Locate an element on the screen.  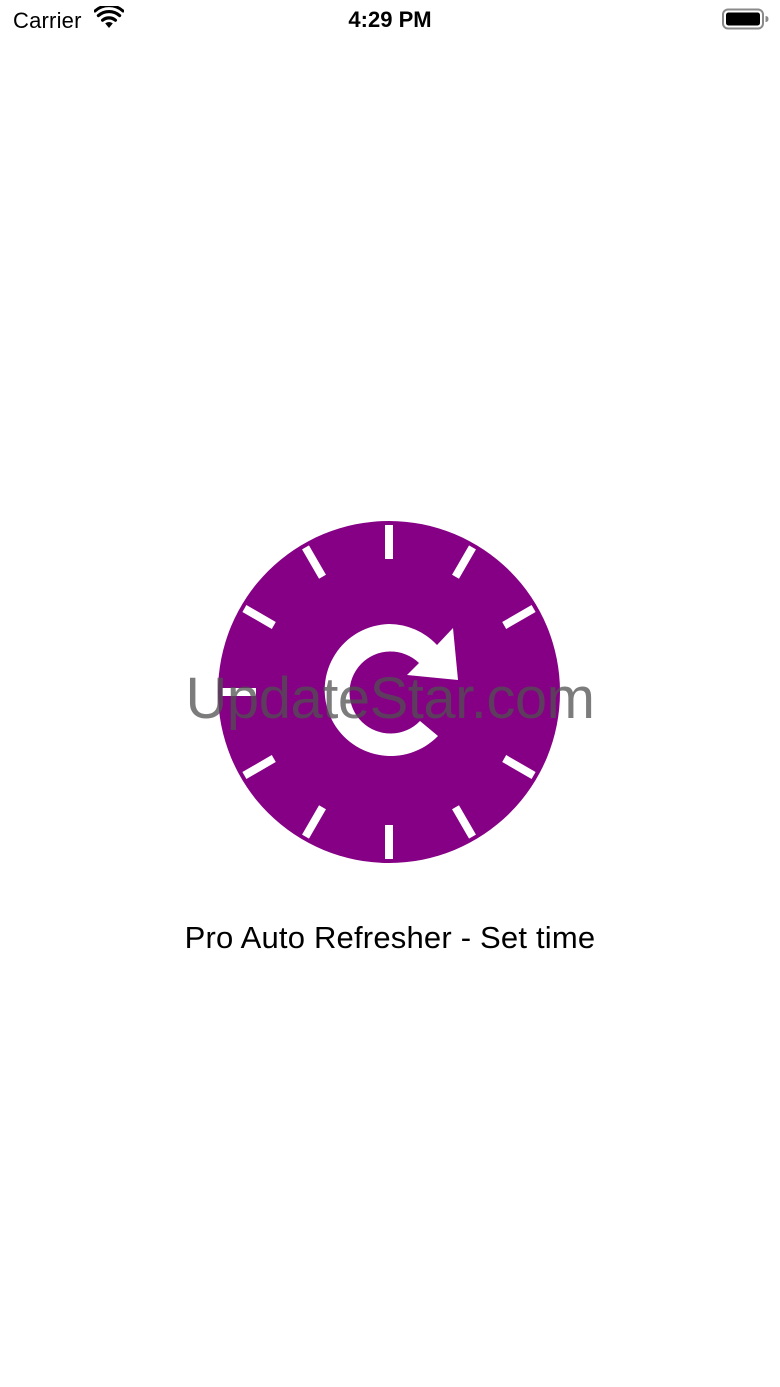
watermark: UpdateStar.com is located at coordinates (390, 698).